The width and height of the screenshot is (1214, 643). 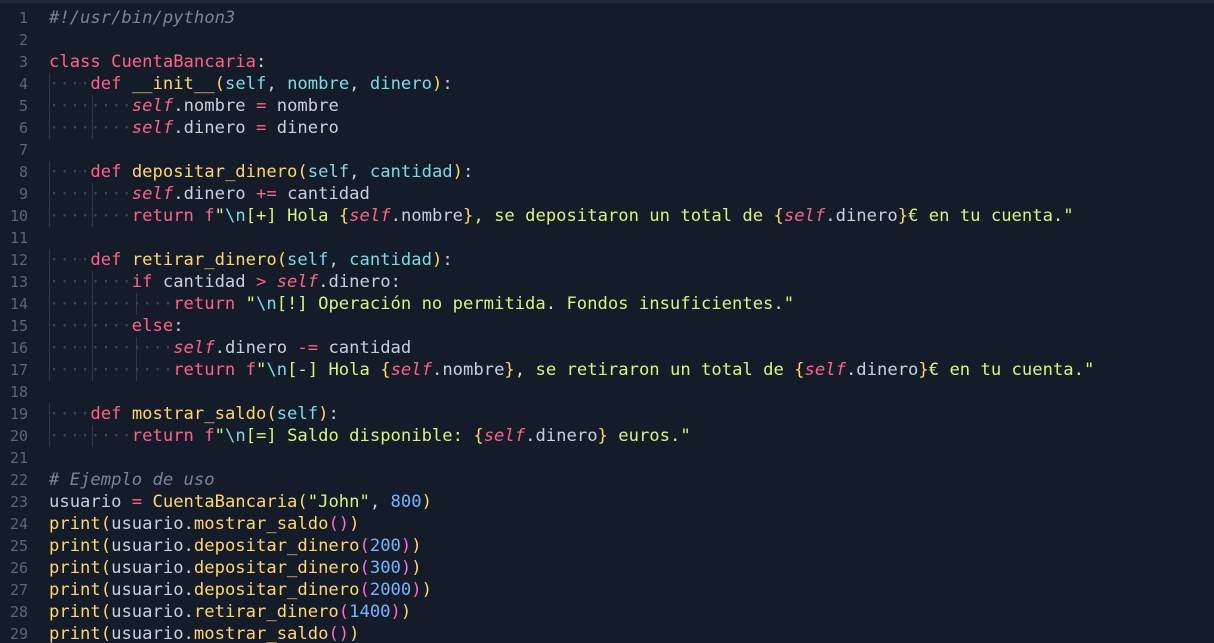 I want to click on code-token: "John", so click(x=338, y=502).